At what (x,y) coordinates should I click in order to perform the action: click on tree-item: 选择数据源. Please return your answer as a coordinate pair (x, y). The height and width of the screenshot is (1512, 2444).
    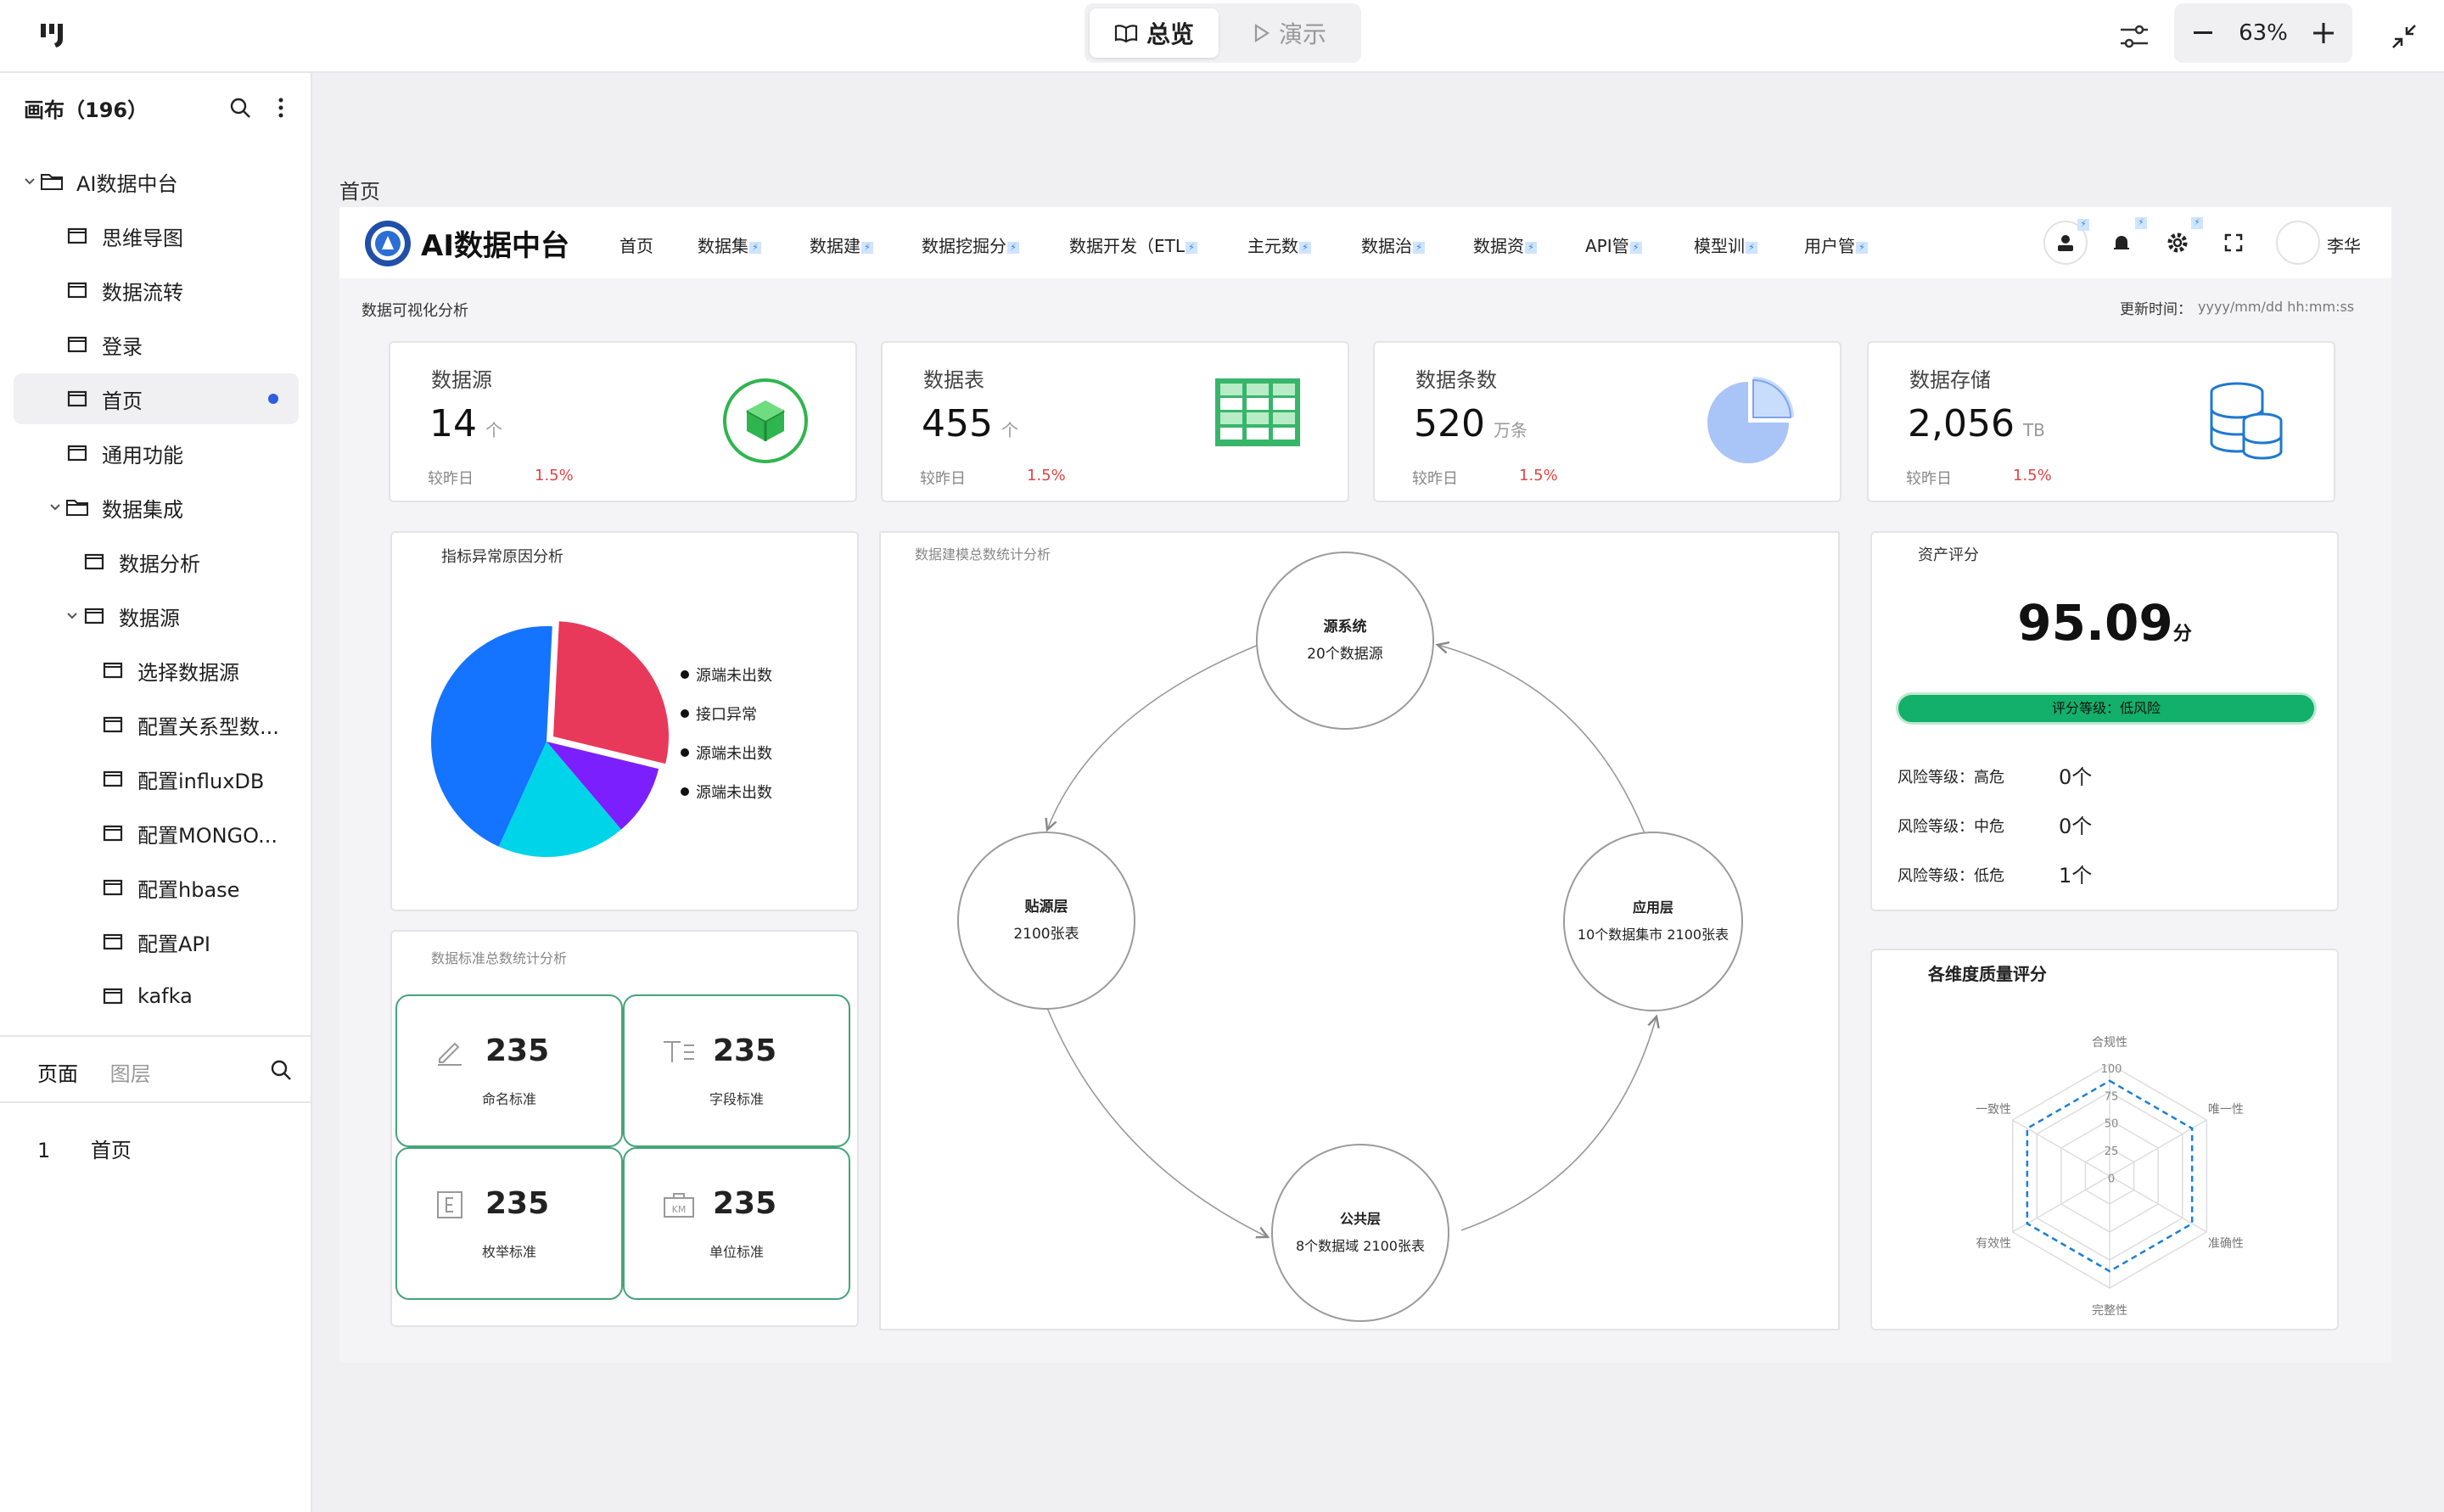
    Looking at the image, I should click on (156, 670).